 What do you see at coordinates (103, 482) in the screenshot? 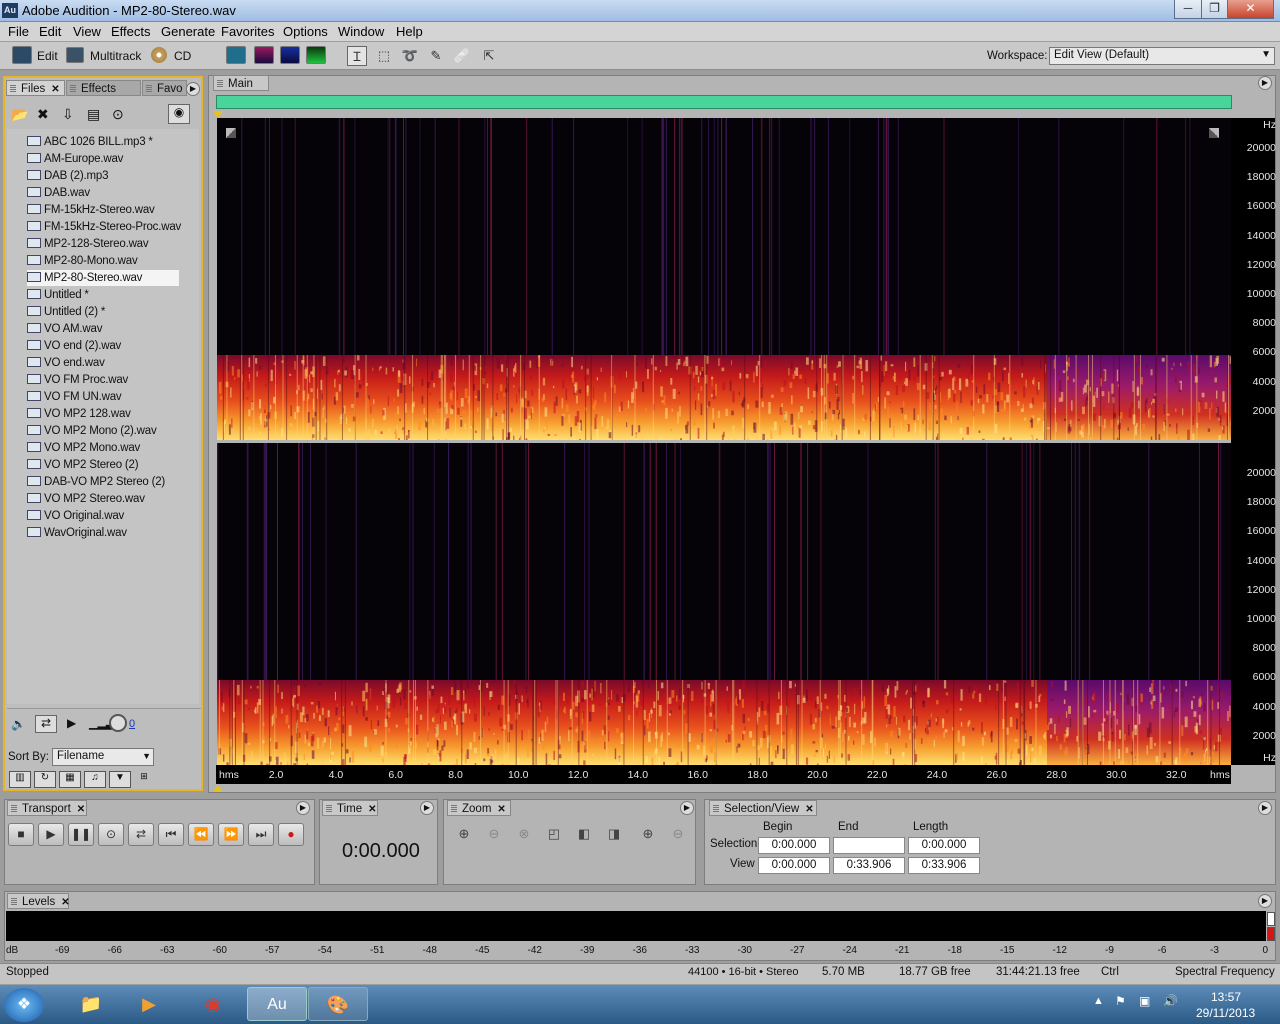
I see `file-list-item: DAB-VO MP2 Stereo (2)` at bounding box center [103, 482].